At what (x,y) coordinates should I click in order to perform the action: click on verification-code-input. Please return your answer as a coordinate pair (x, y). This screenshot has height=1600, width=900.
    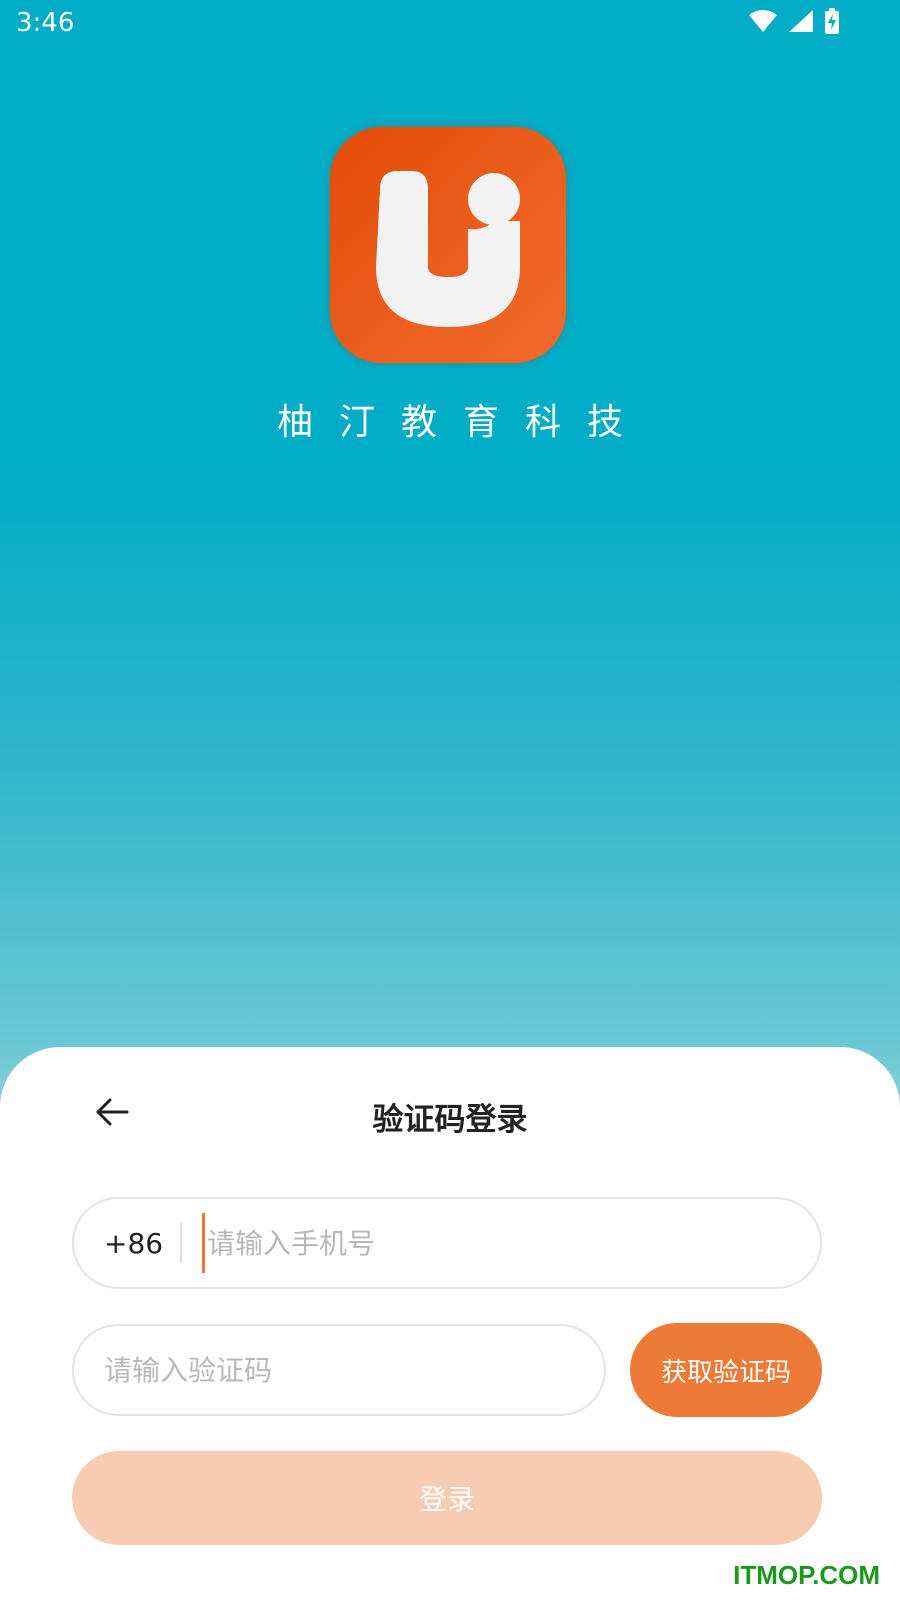
    Looking at the image, I should click on (339, 1370).